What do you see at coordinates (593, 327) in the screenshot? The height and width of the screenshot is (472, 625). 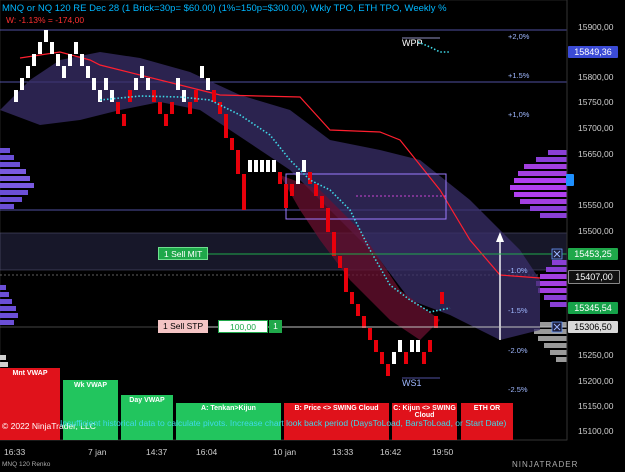 I see `price-marker-stop: 15306,50` at bounding box center [593, 327].